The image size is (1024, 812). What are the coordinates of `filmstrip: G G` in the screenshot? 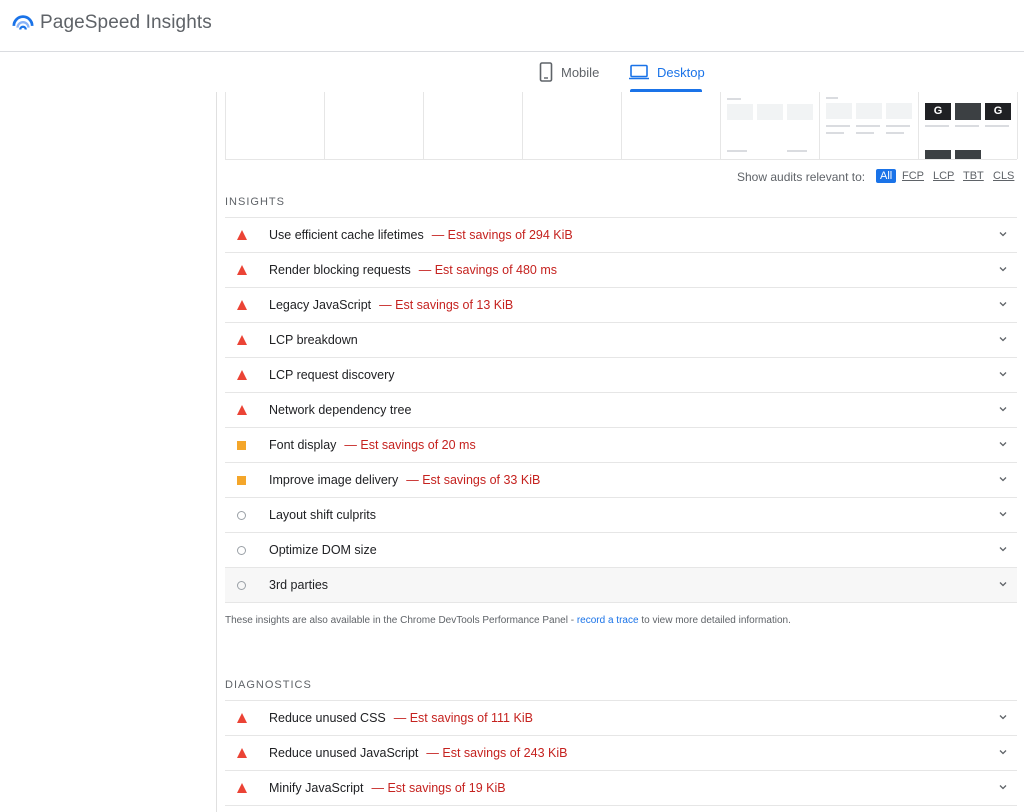 It's located at (621, 126).